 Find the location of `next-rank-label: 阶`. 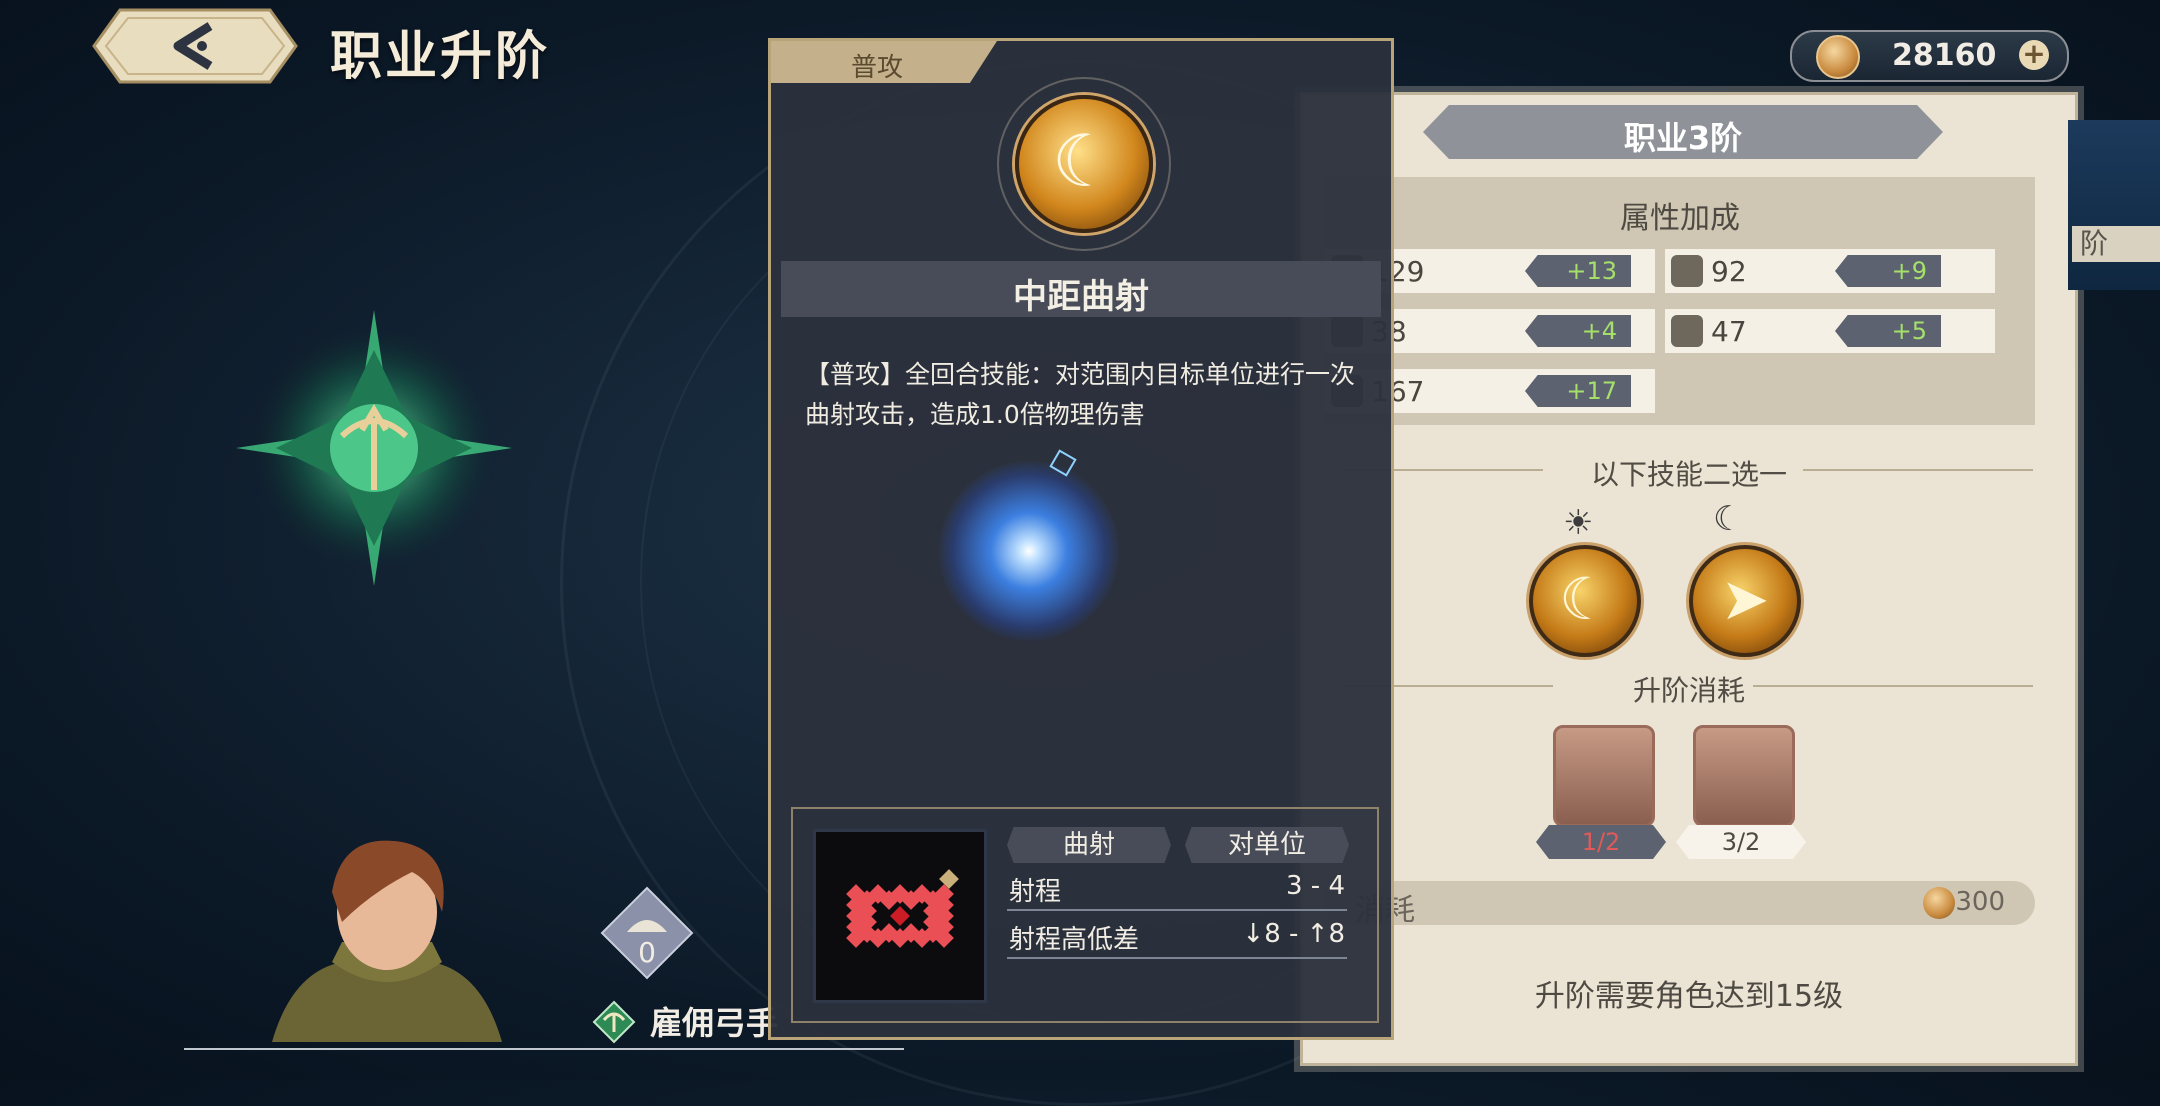

next-rank-label: 阶 is located at coordinates (2116, 244).